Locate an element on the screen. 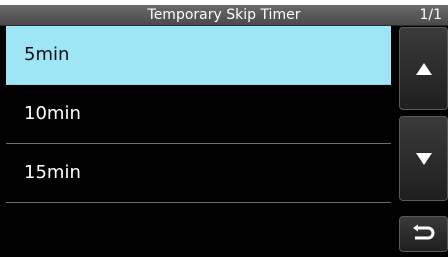 The width and height of the screenshot is (448, 257). title-bar: Temporary Skip Timer 1/1 is located at coordinates (224, 15).